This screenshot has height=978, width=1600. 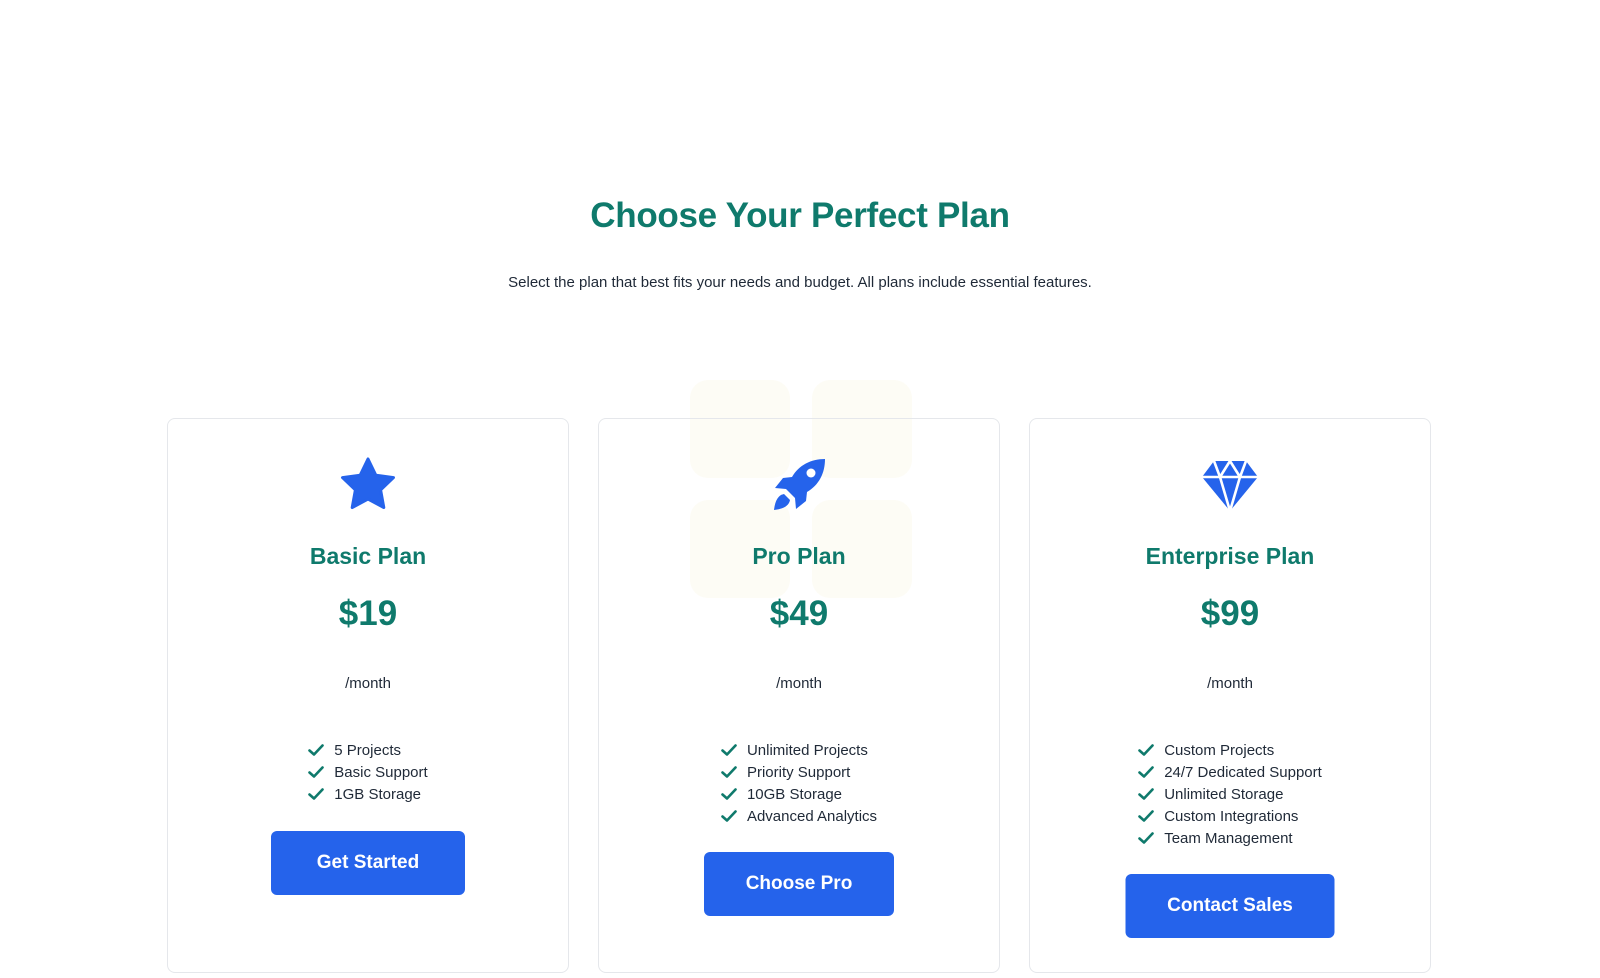 What do you see at coordinates (1230, 613) in the screenshot?
I see `plan-price: $99` at bounding box center [1230, 613].